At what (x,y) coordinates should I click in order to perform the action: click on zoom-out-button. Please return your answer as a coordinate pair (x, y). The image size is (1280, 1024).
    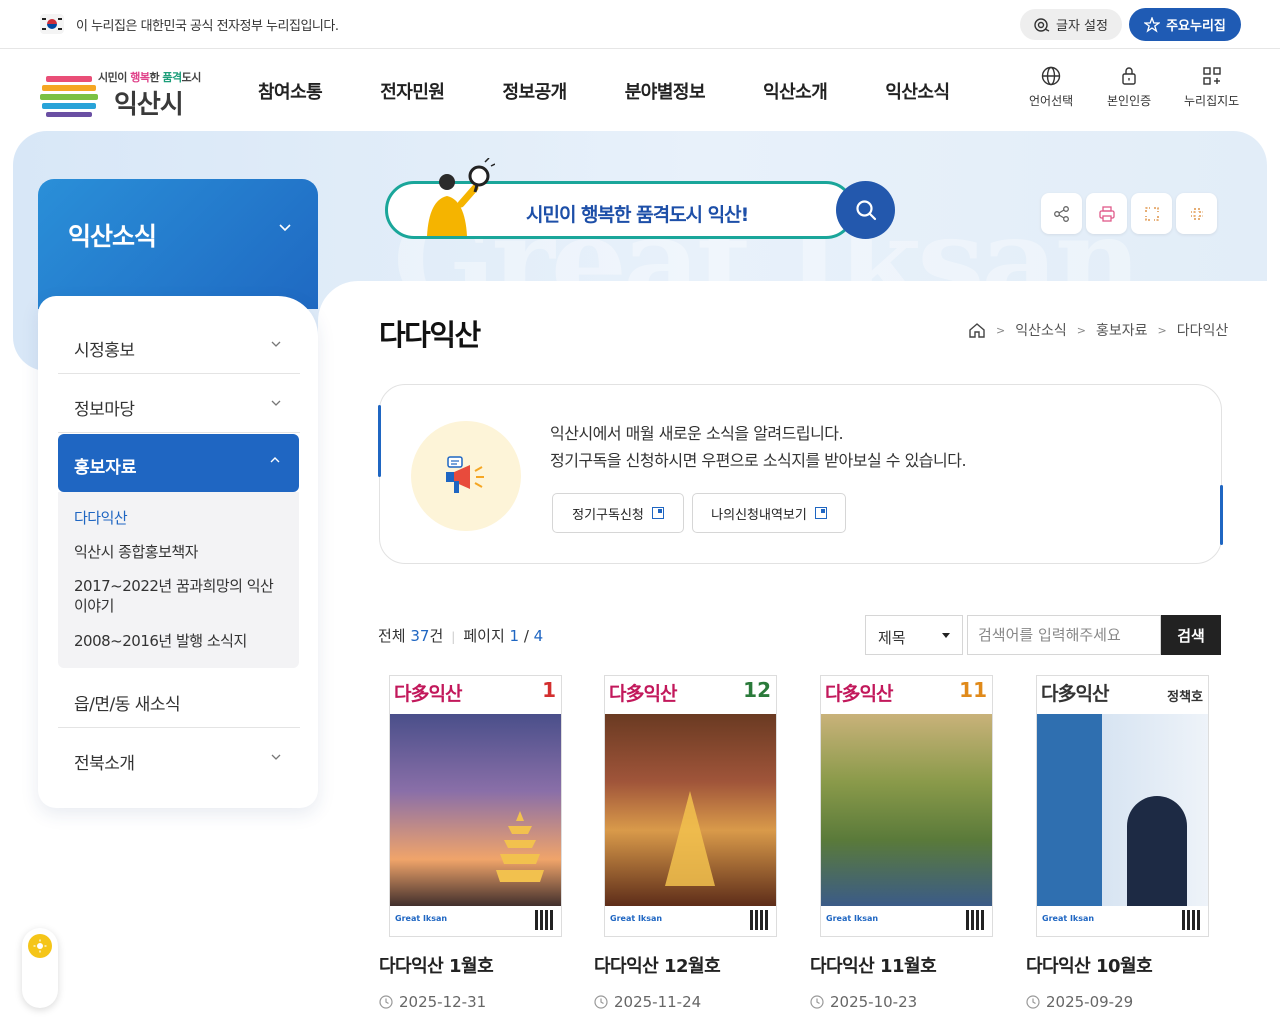
    Looking at the image, I should click on (1196, 213).